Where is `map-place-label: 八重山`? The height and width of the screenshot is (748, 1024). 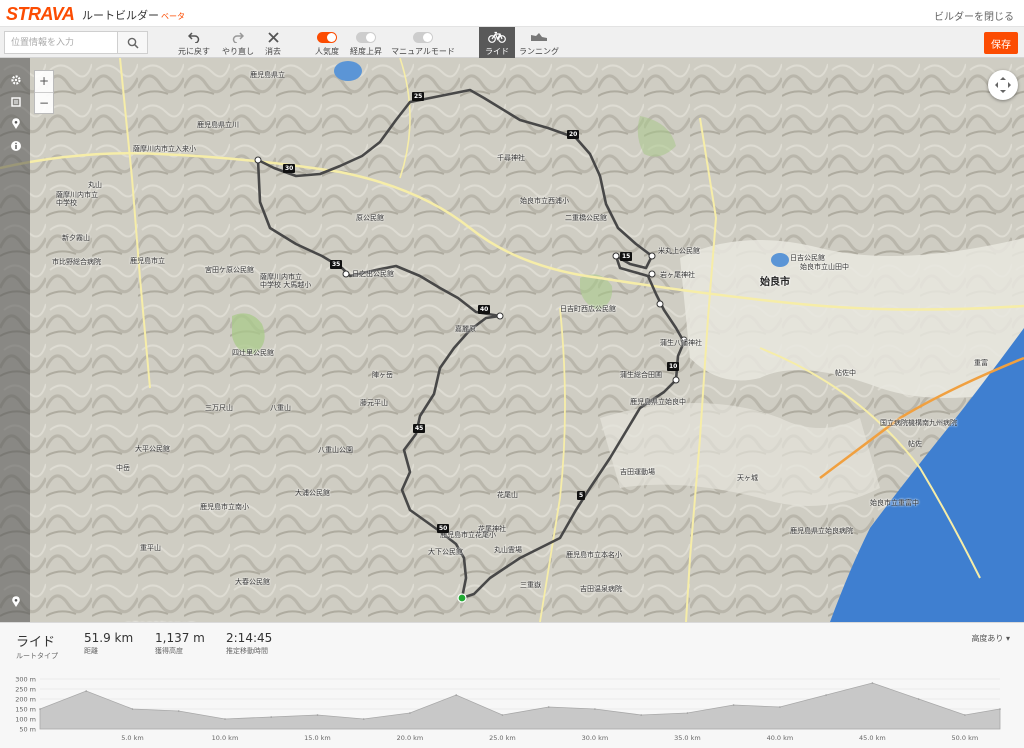 map-place-label: 八重山 is located at coordinates (280, 408).